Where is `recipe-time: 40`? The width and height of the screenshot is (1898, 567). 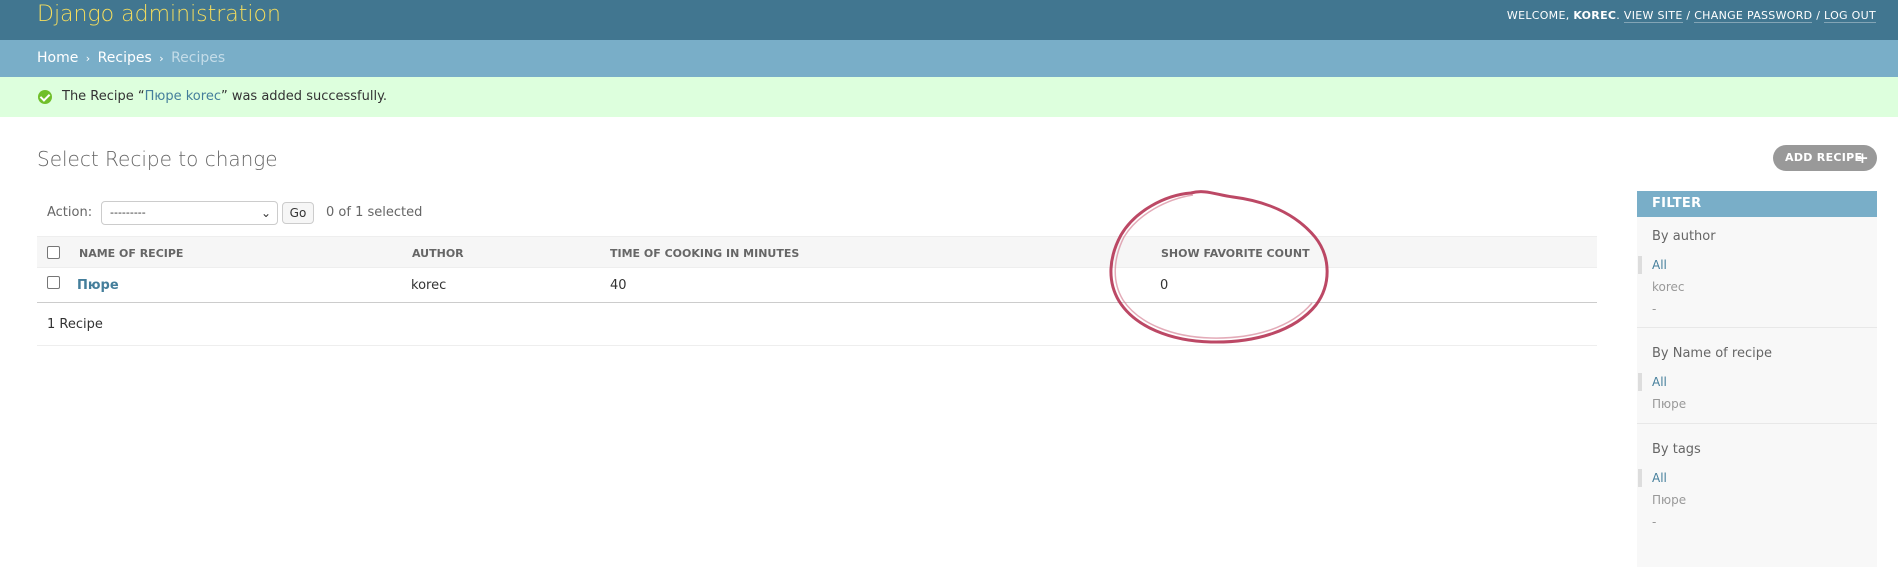
recipe-time: 40 is located at coordinates (618, 285).